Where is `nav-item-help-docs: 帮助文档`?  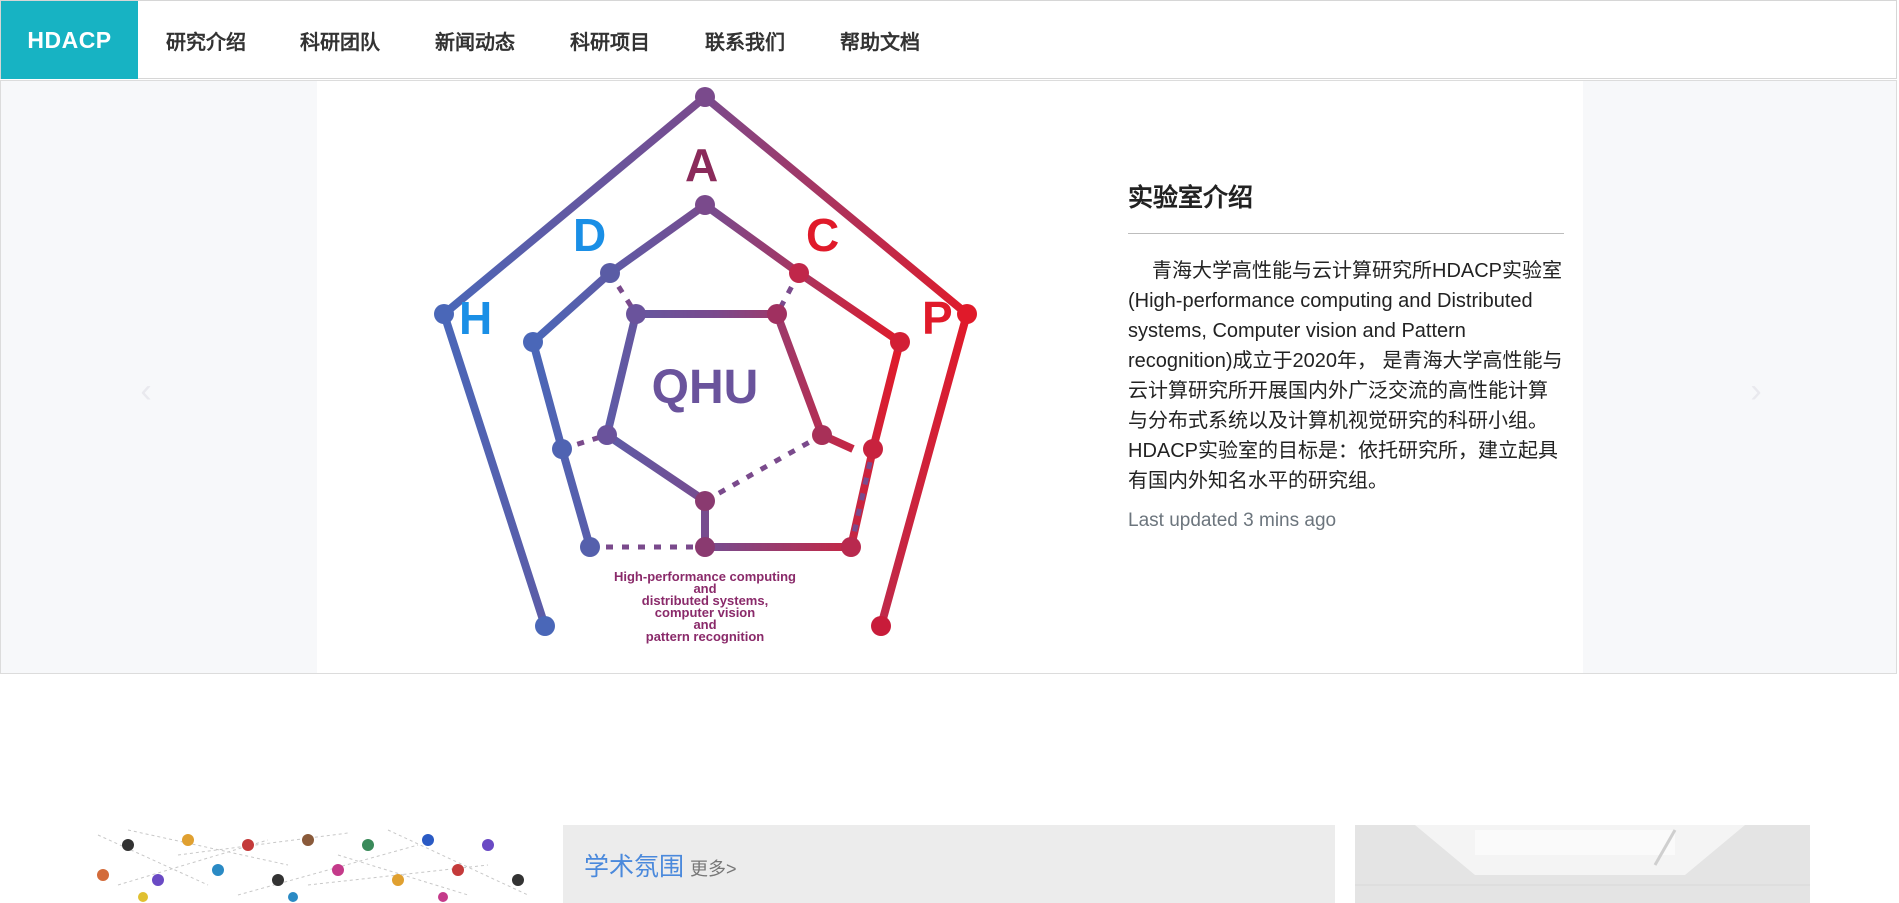
nav-item-help-docs: 帮助文档 is located at coordinates (880, 40).